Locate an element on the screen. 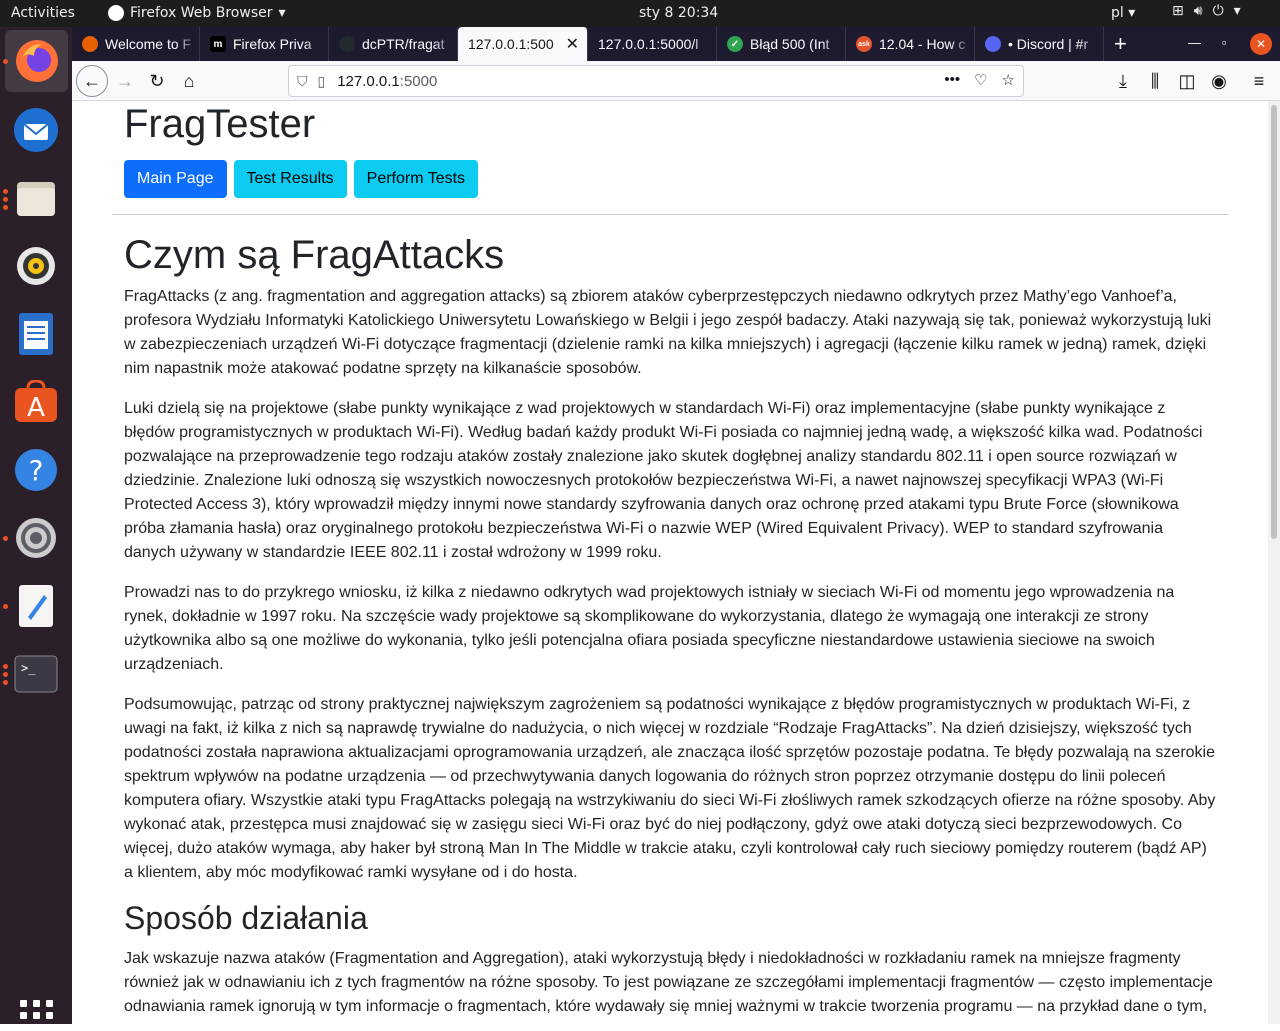 The image size is (1280, 1031). check-icon: ✓ is located at coordinates (735, 44).